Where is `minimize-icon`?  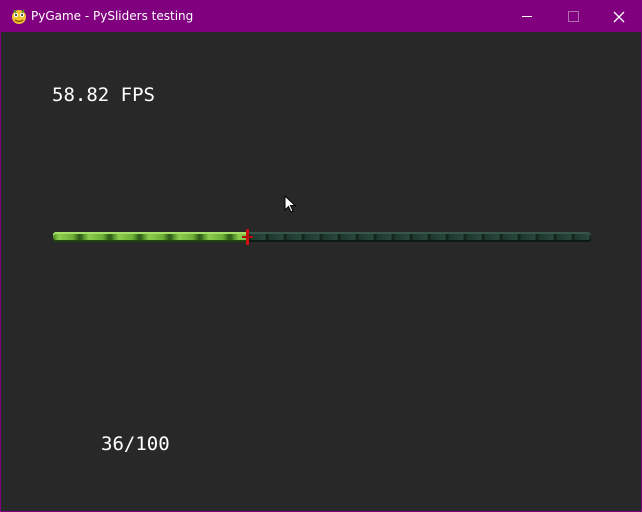 minimize-icon is located at coordinates (527, 16).